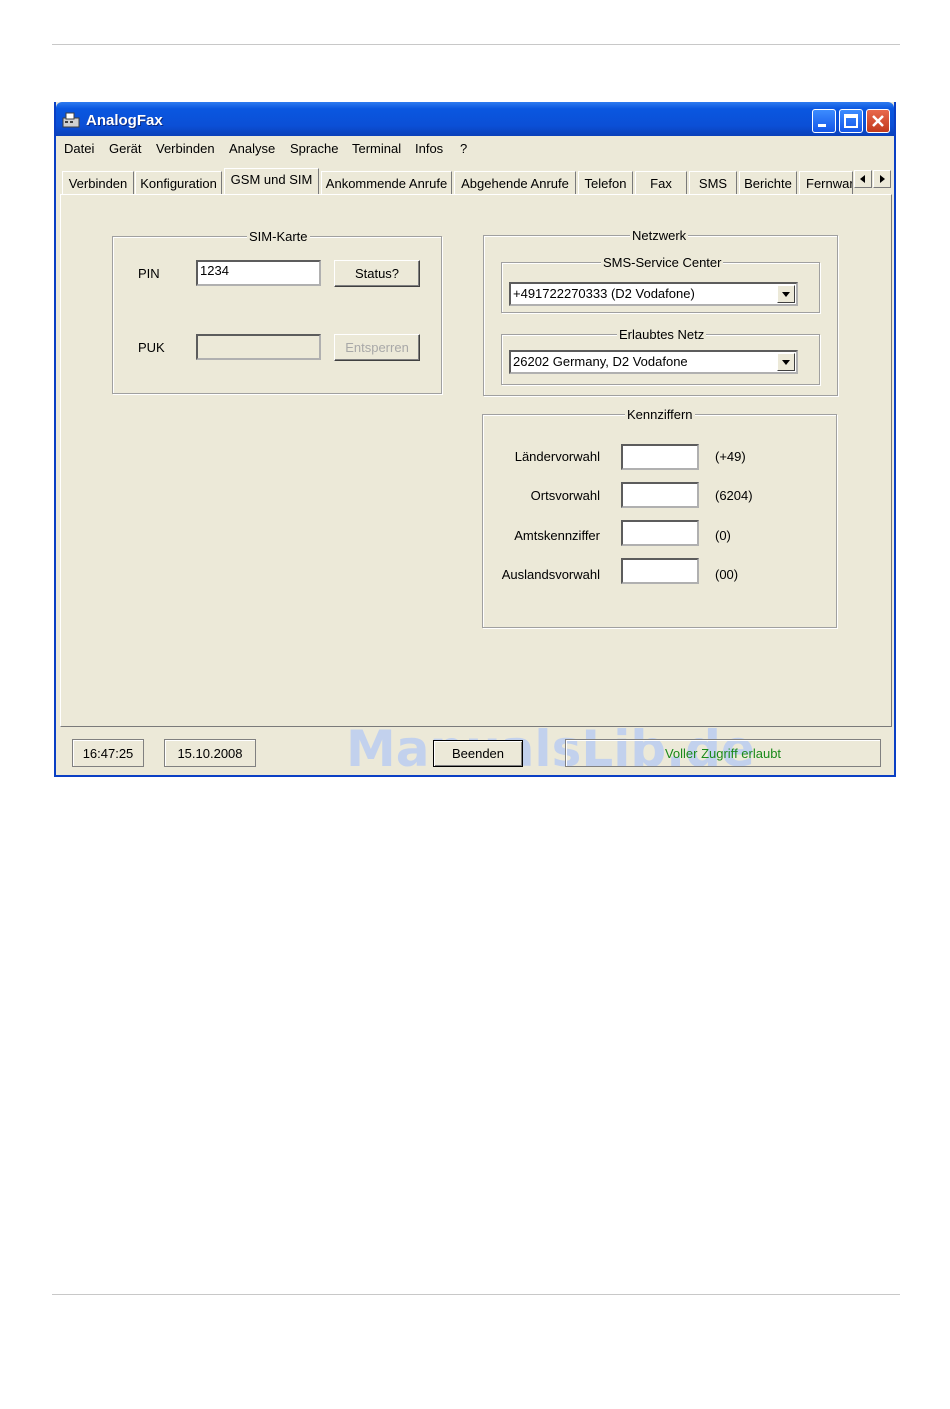  I want to click on exchange-code-label: Amtskennziffer, so click(557, 535).